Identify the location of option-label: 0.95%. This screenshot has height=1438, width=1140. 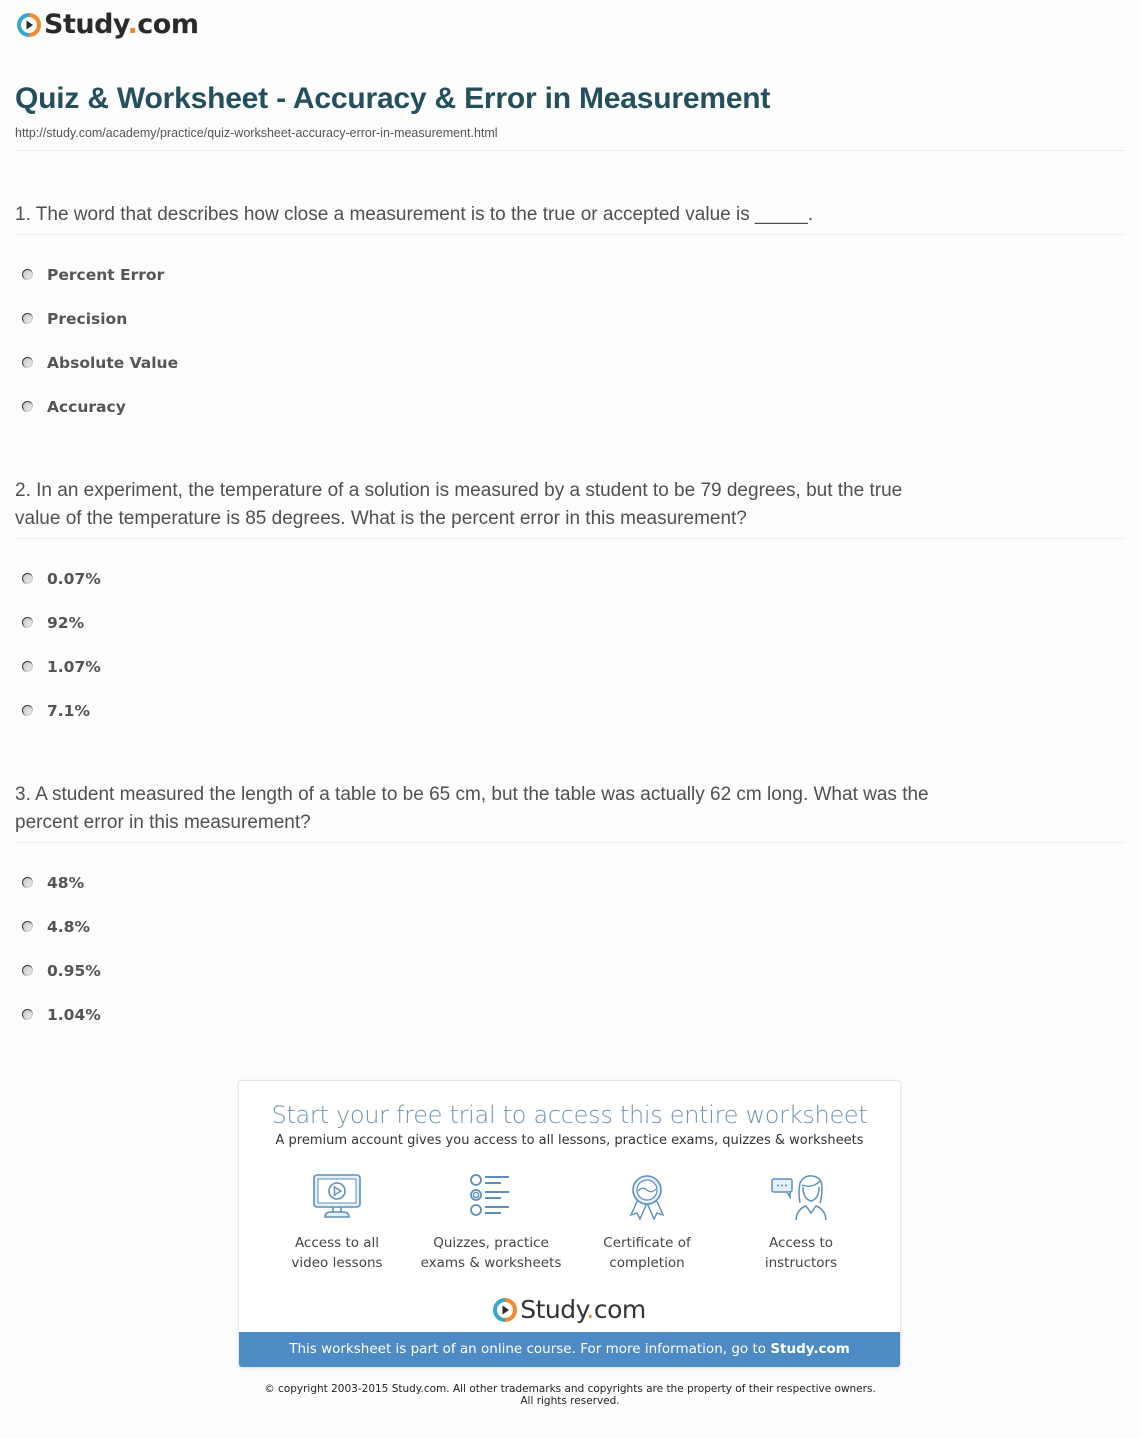
(74, 971).